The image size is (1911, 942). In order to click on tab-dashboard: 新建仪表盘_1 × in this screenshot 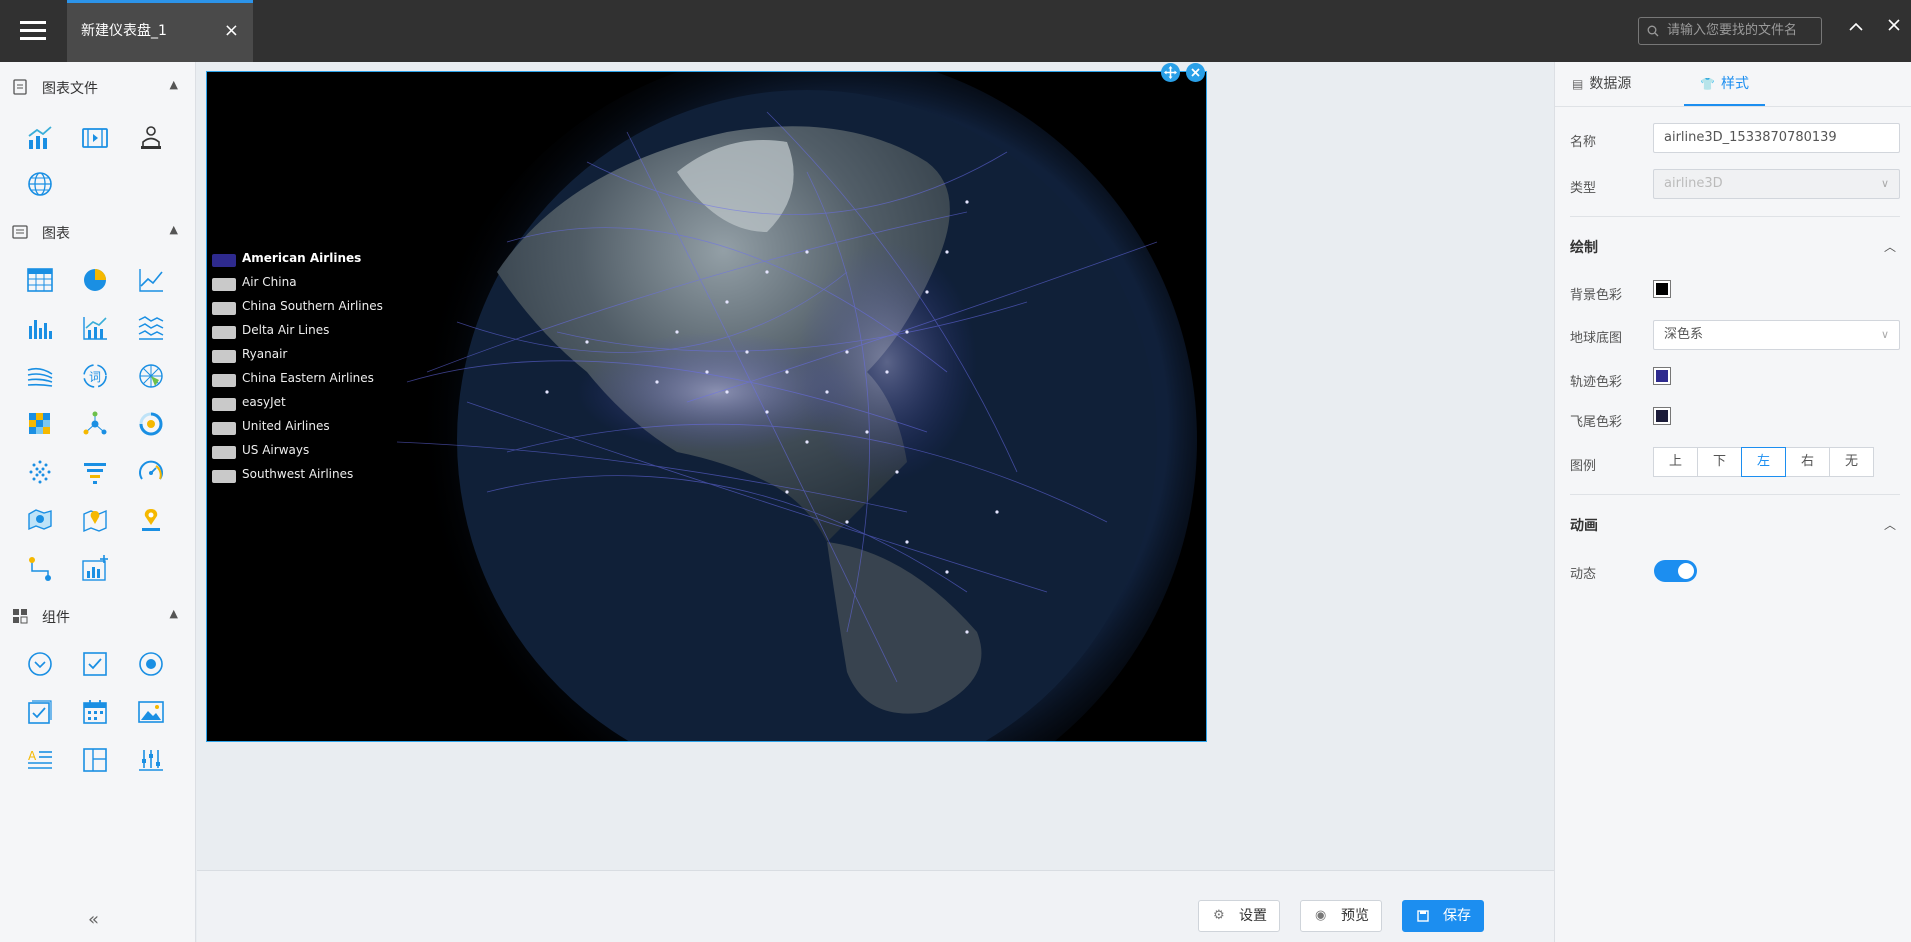, I will do `click(160, 31)`.